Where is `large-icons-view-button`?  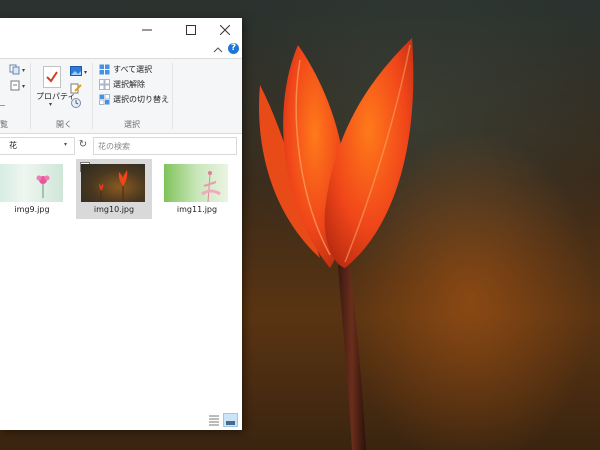 large-icons-view-button is located at coordinates (230, 420).